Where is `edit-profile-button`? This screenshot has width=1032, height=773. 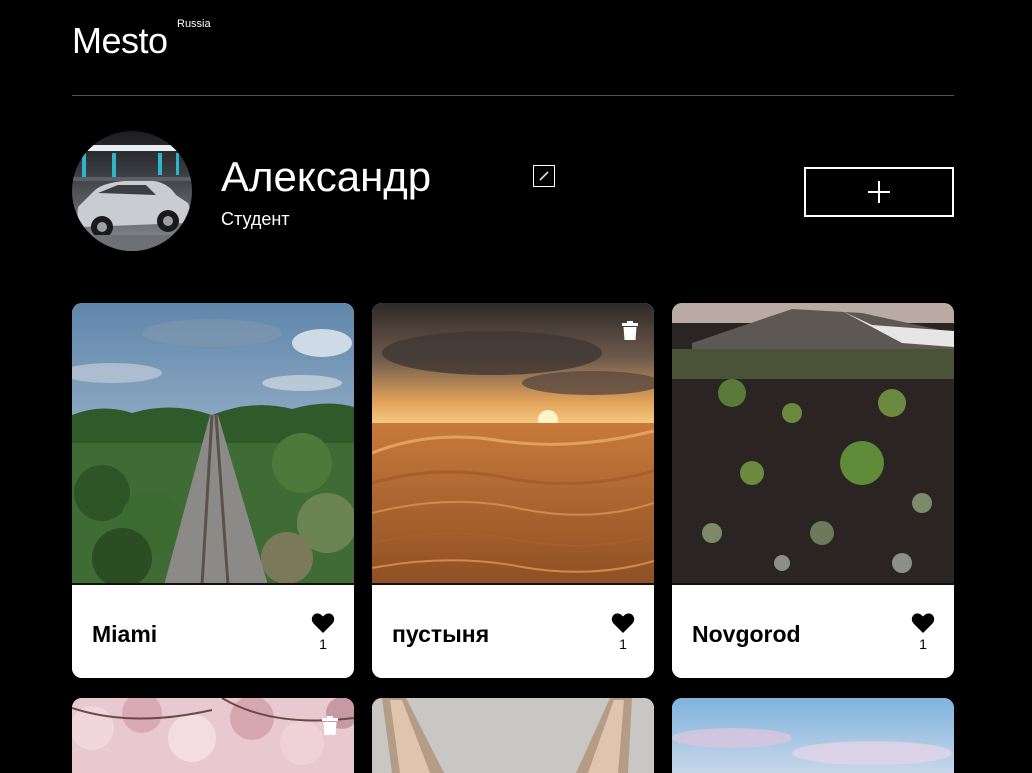 edit-profile-button is located at coordinates (544, 176).